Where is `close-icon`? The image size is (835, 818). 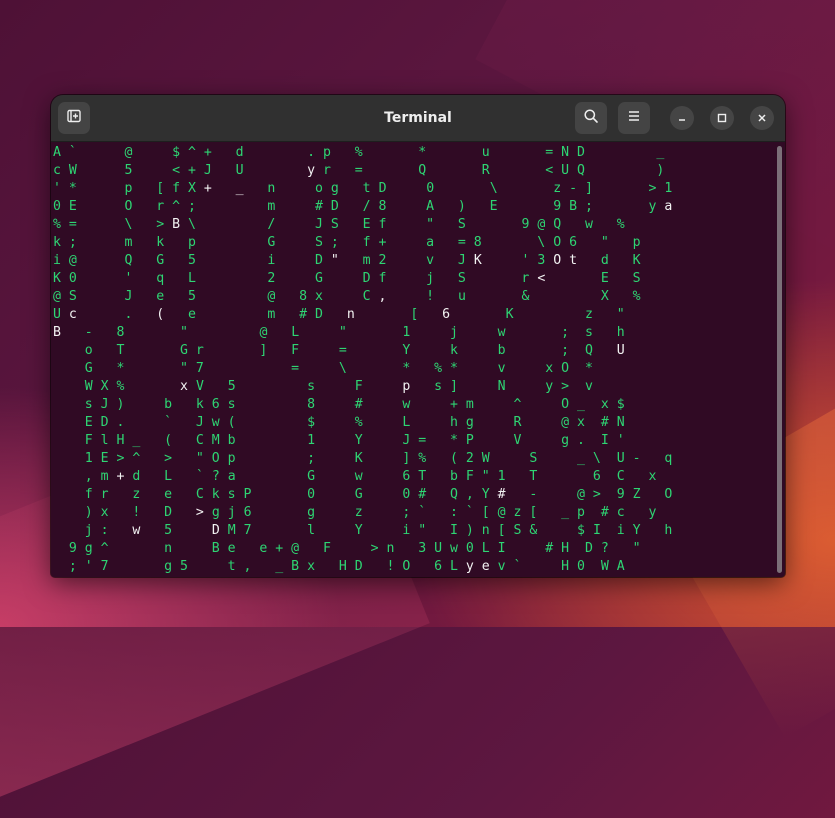
close-icon is located at coordinates (762, 118).